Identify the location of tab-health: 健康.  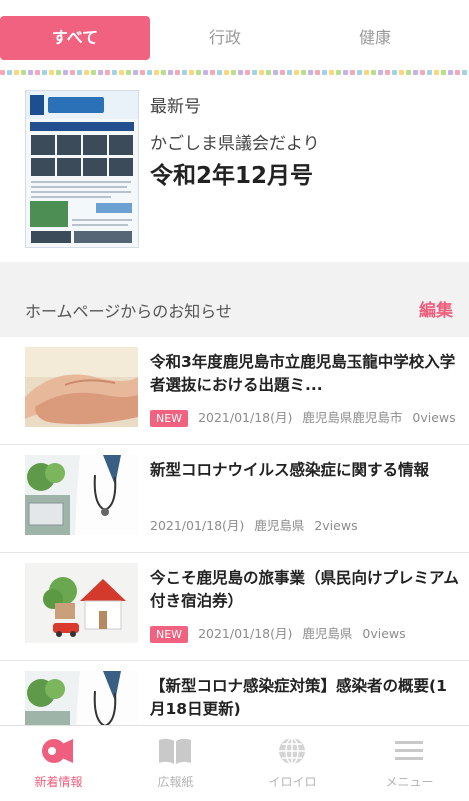
(375, 38).